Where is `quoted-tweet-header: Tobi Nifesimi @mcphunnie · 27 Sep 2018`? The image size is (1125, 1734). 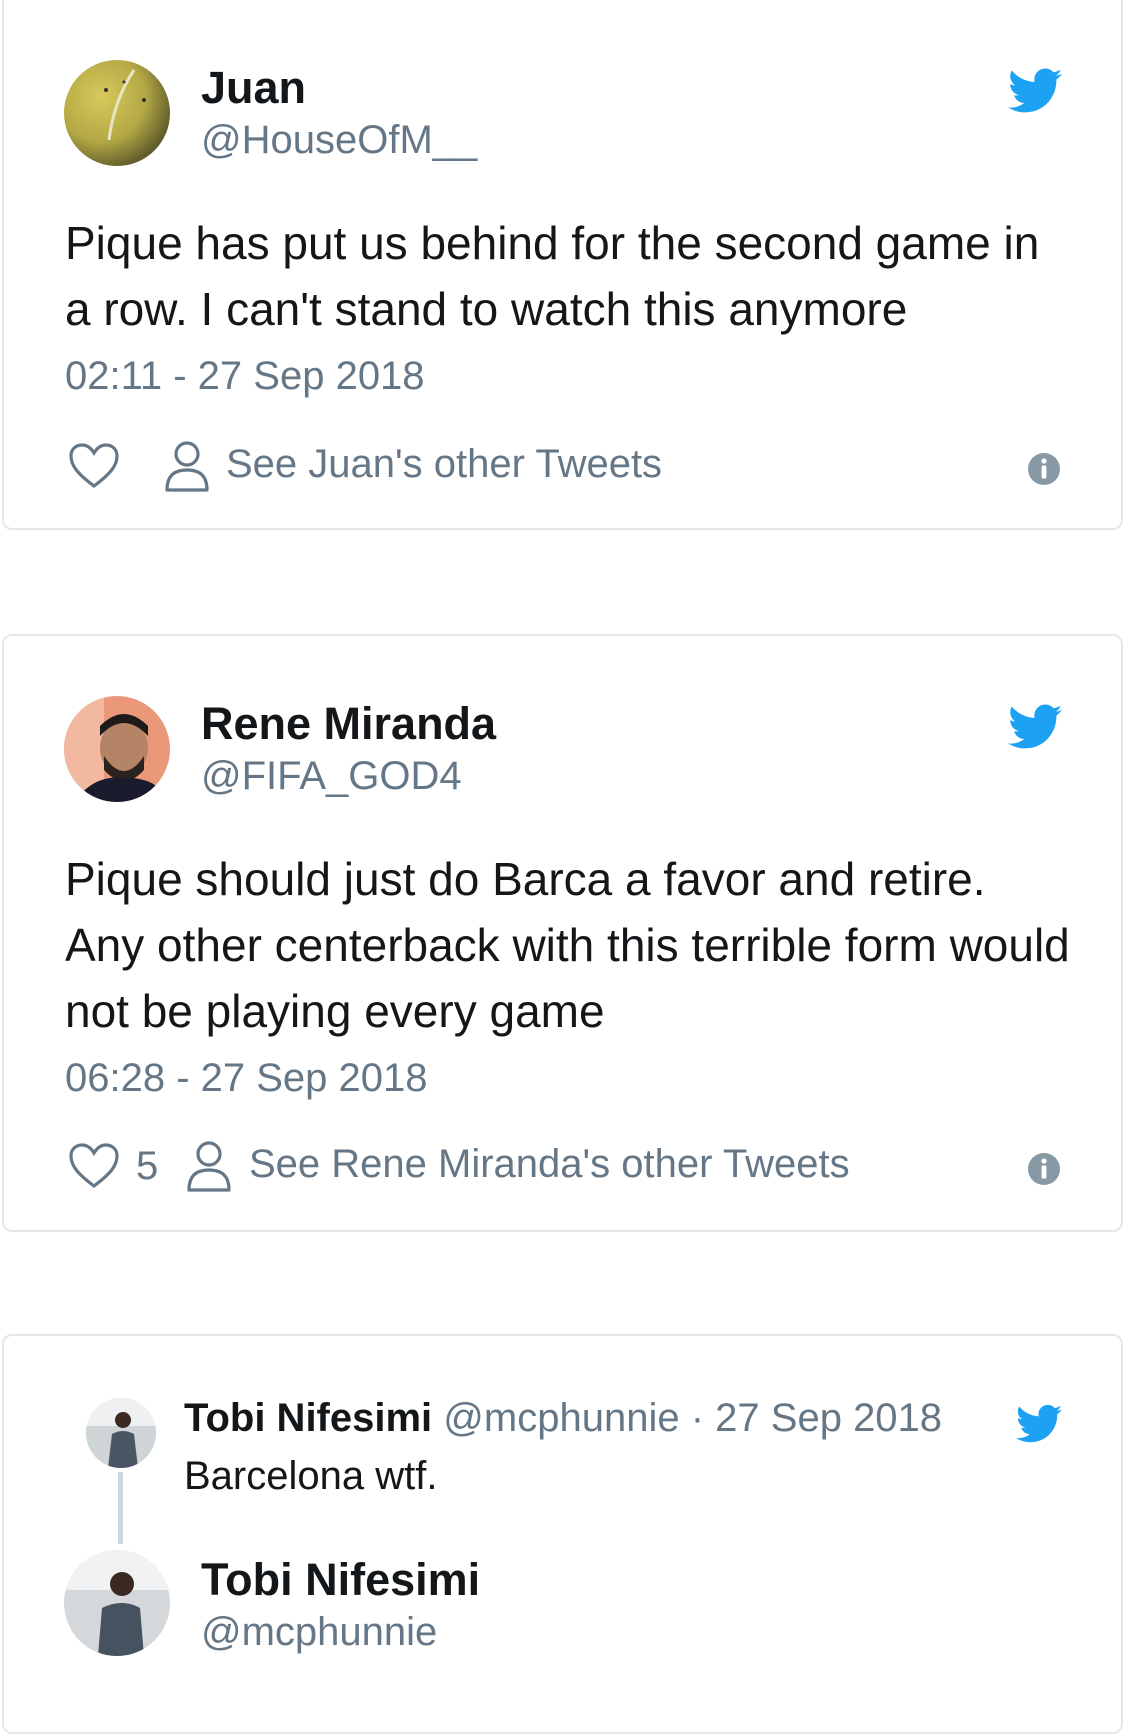 quoted-tweet-header: Tobi Nifesimi @mcphunnie · 27 Sep 2018 is located at coordinates (563, 1418).